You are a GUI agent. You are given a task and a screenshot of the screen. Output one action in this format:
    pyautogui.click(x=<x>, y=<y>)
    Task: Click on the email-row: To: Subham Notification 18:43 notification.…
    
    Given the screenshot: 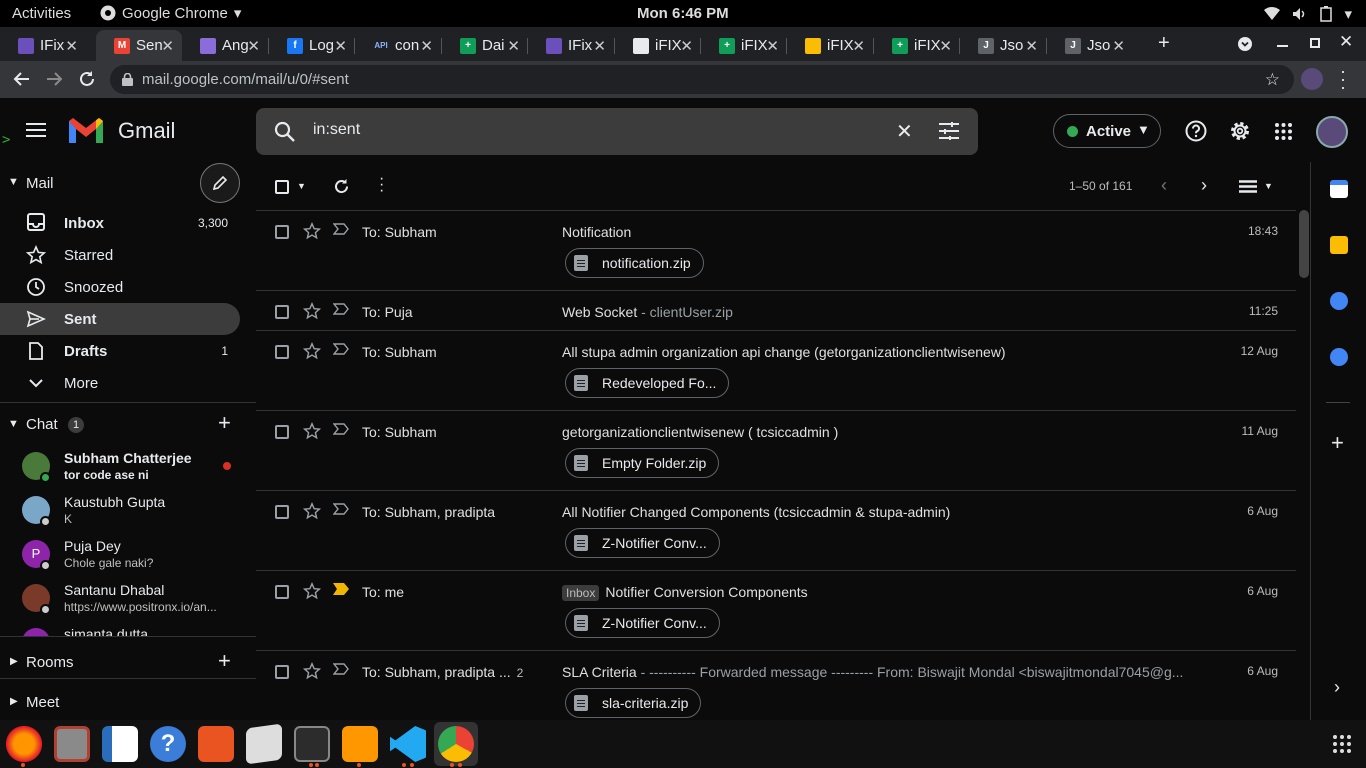 What is the action you would take?
    pyautogui.click(x=776, y=251)
    